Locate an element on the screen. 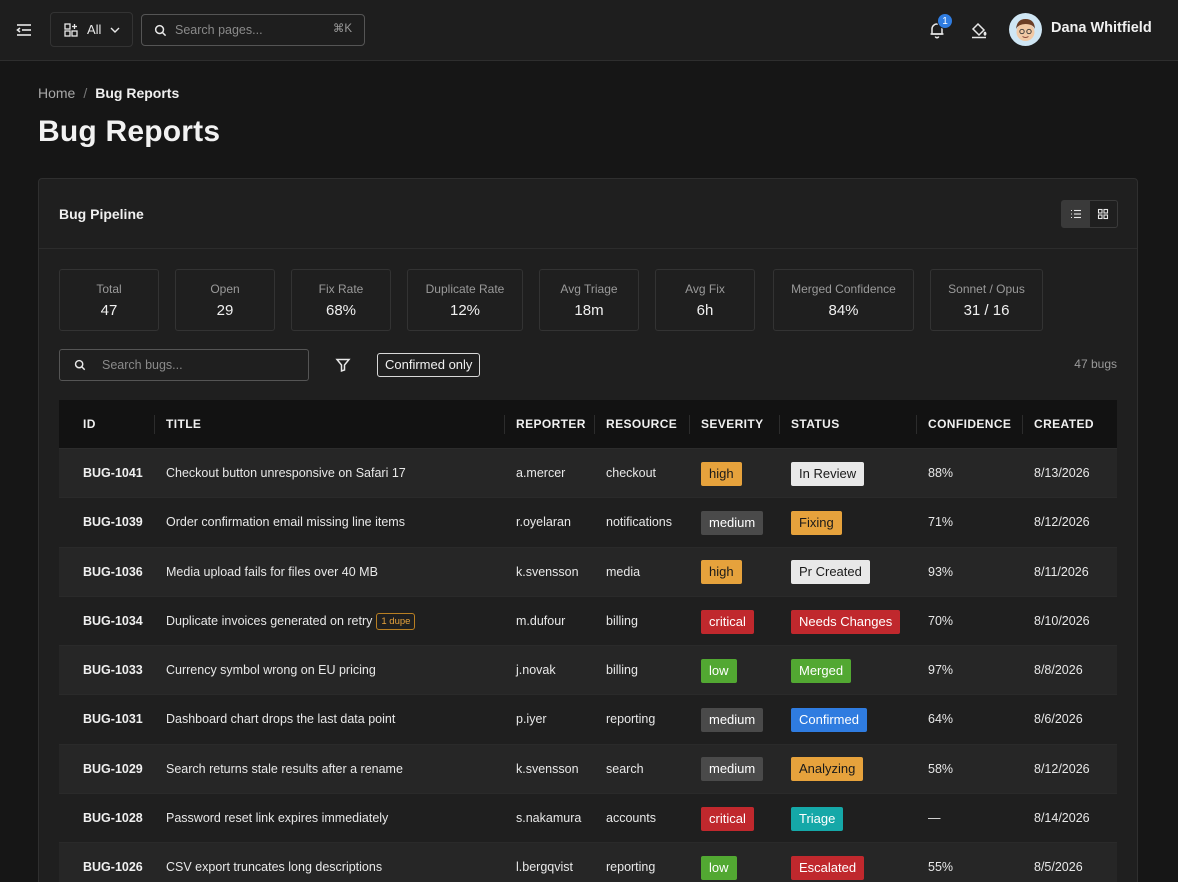  cell-confidence: 88% is located at coordinates (940, 473).